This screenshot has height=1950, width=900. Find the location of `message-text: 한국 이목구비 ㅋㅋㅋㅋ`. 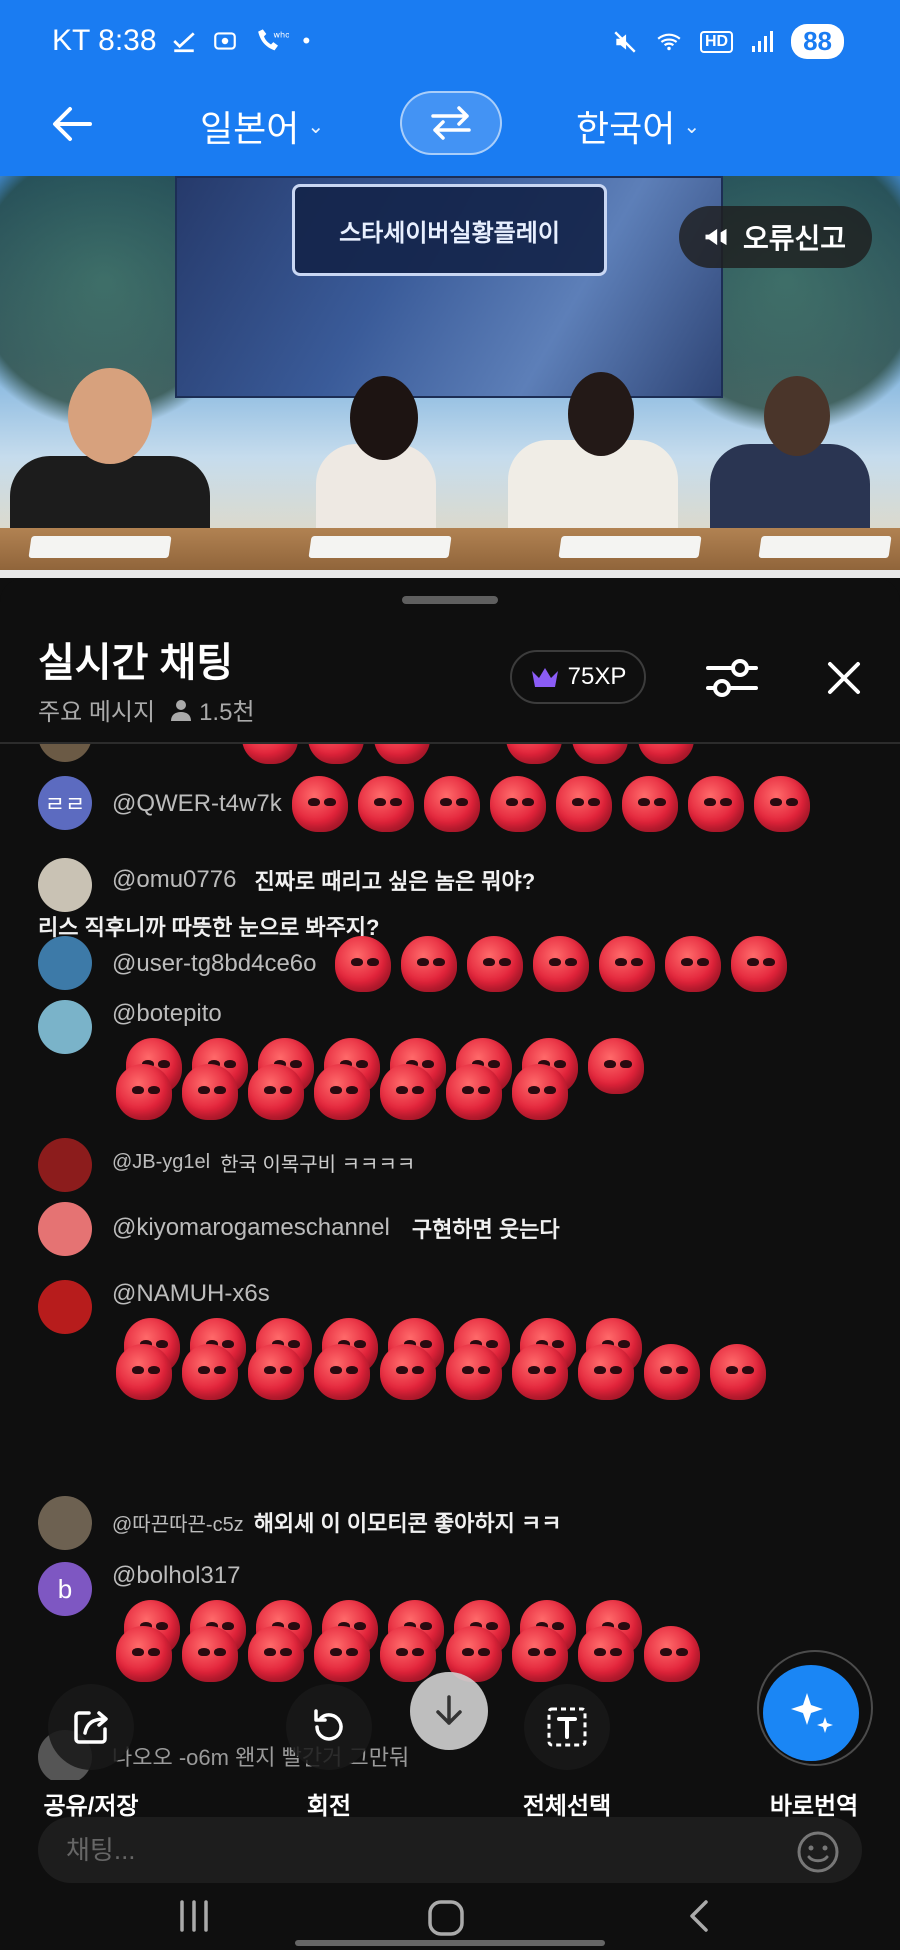

message-text: 한국 이목구비 ㅋㅋㅋㅋ is located at coordinates (318, 1165).